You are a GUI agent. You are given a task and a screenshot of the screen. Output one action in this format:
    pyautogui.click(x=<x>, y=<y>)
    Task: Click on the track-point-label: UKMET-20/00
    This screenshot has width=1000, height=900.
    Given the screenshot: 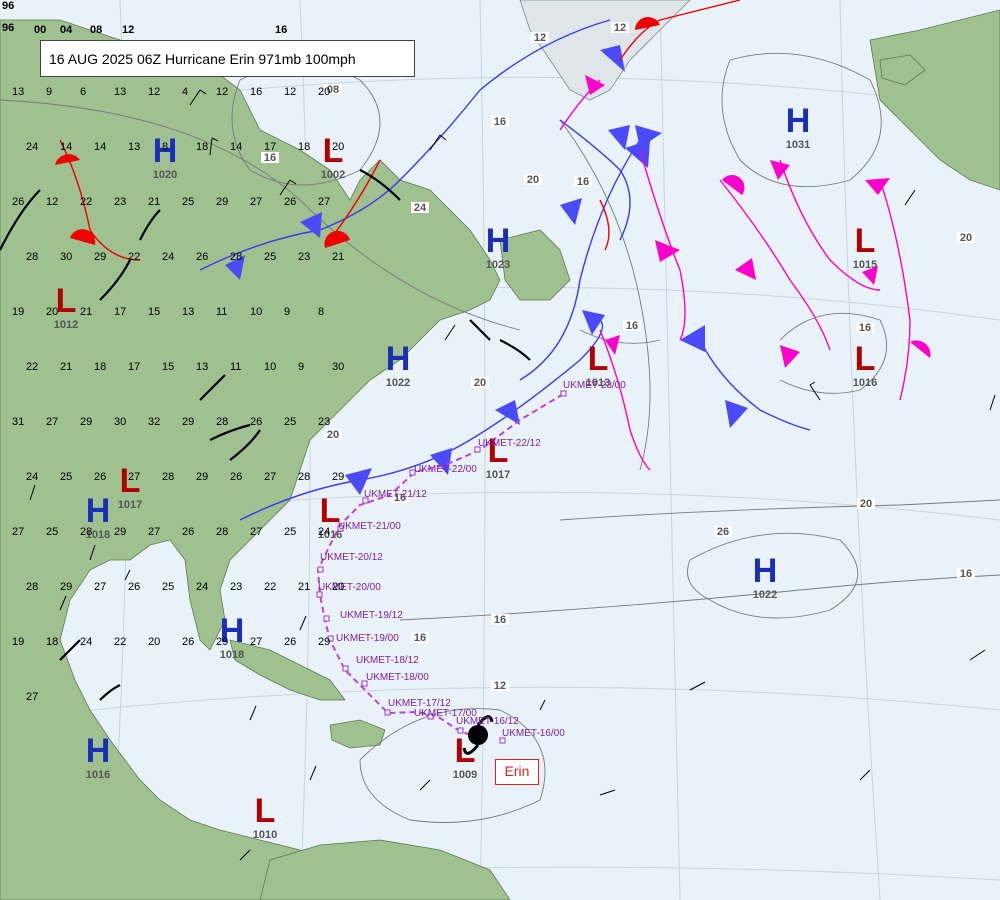 What is the action you would take?
    pyautogui.click(x=349, y=587)
    